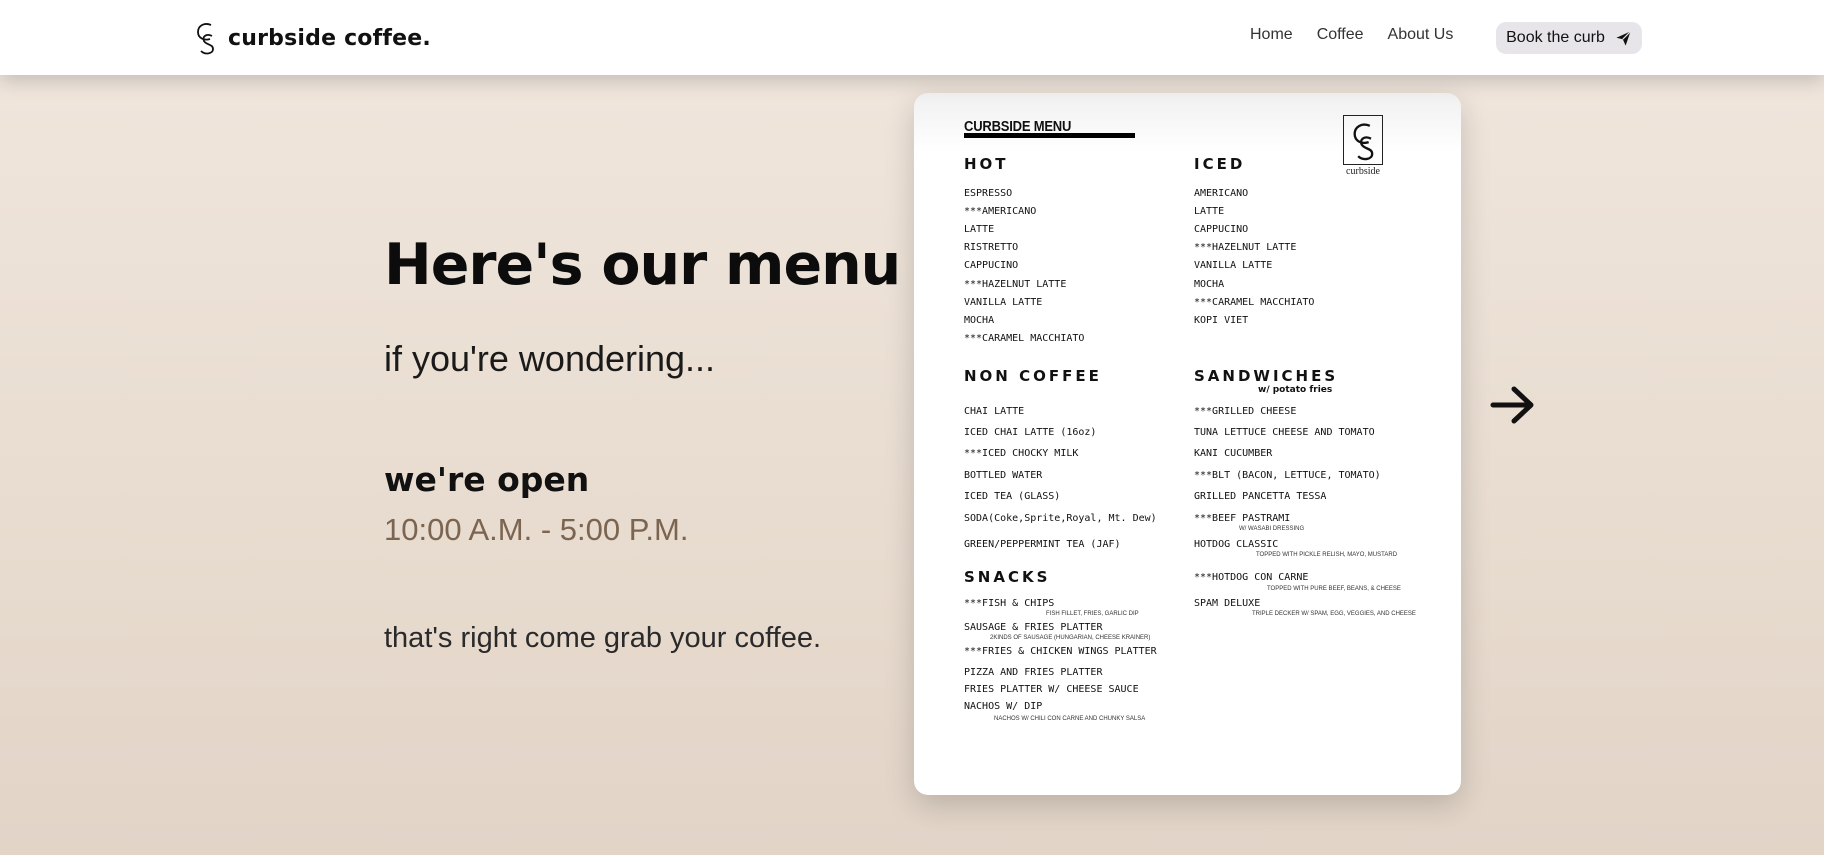 Image resolution: width=1824 pixels, height=855 pixels. What do you see at coordinates (1021, 453) in the screenshot?
I see `menu-item: ***ICED CHOCKY MILK` at bounding box center [1021, 453].